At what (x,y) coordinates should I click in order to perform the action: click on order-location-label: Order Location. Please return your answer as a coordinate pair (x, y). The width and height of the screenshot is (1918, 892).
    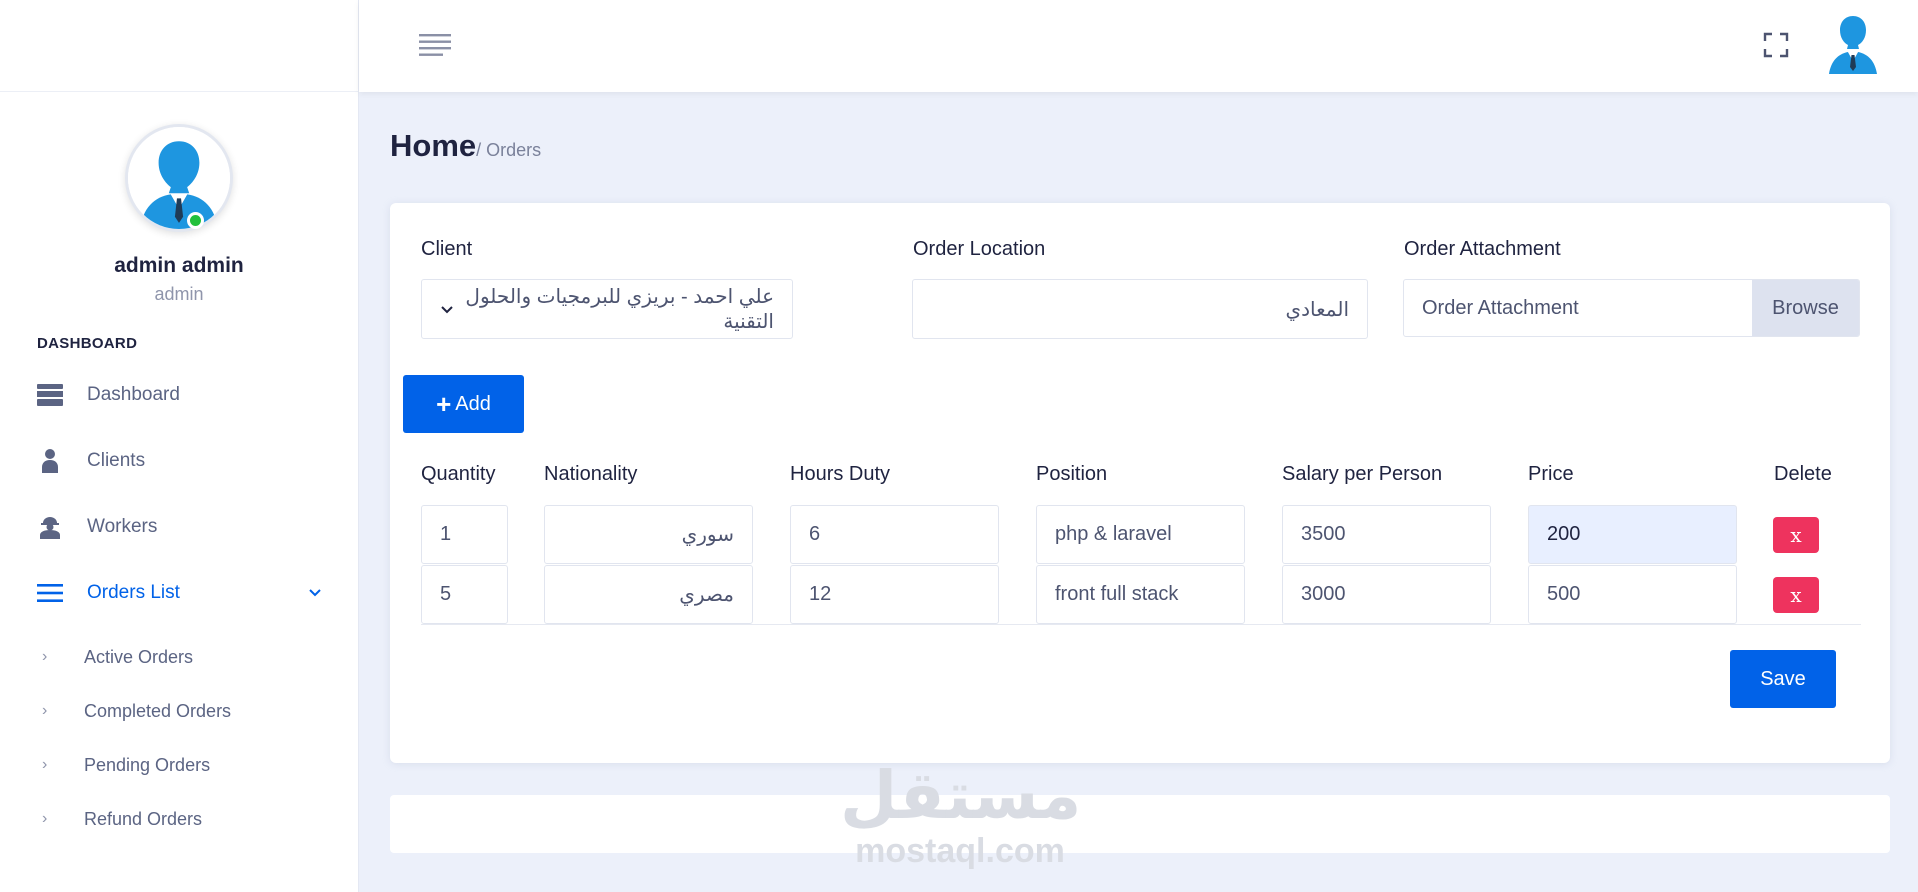
    Looking at the image, I should click on (979, 249).